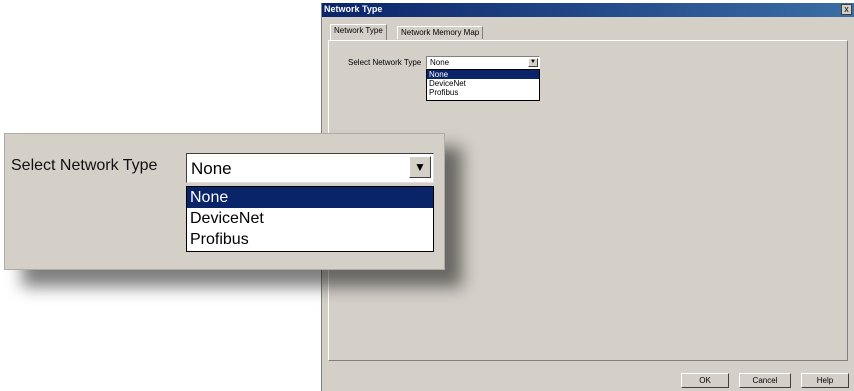 This screenshot has width=854, height=391. Describe the element at coordinates (211, 168) in the screenshot. I see `zoom-select-value: None` at that location.